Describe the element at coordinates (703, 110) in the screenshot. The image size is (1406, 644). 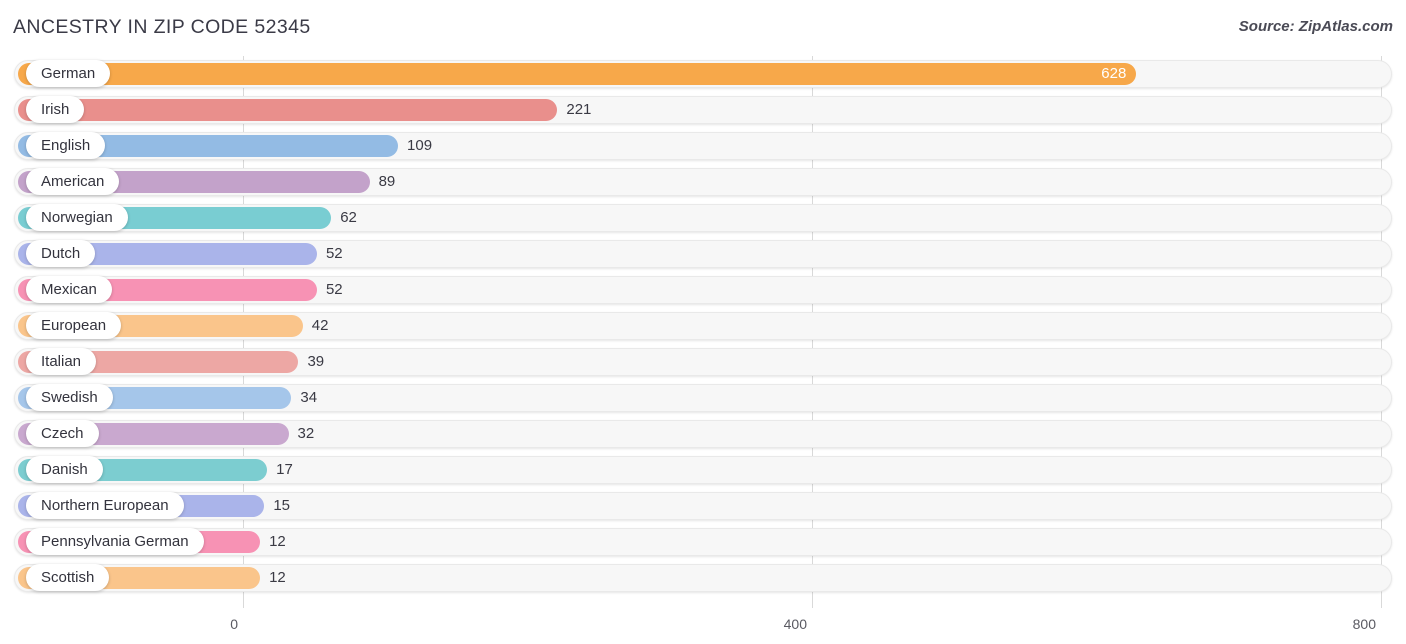
I see `bar-row: Irish 221` at that location.